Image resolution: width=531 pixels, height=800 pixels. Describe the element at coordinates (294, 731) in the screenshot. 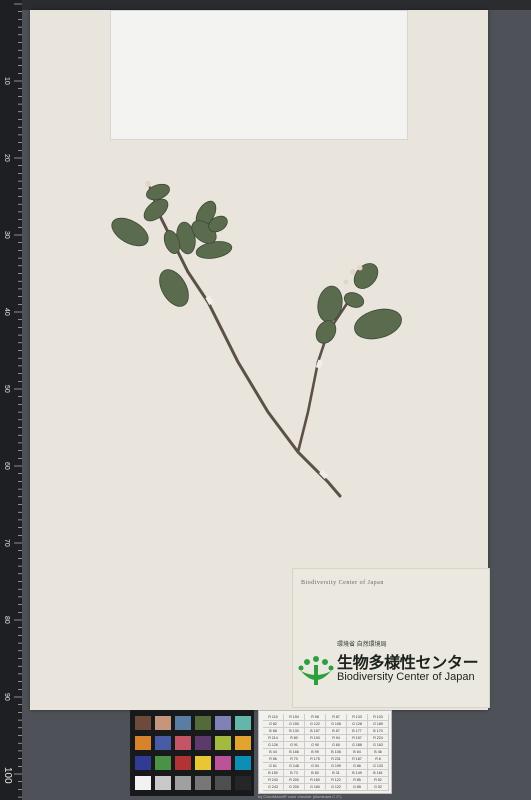

I see `color-value-cell: B 130` at that location.